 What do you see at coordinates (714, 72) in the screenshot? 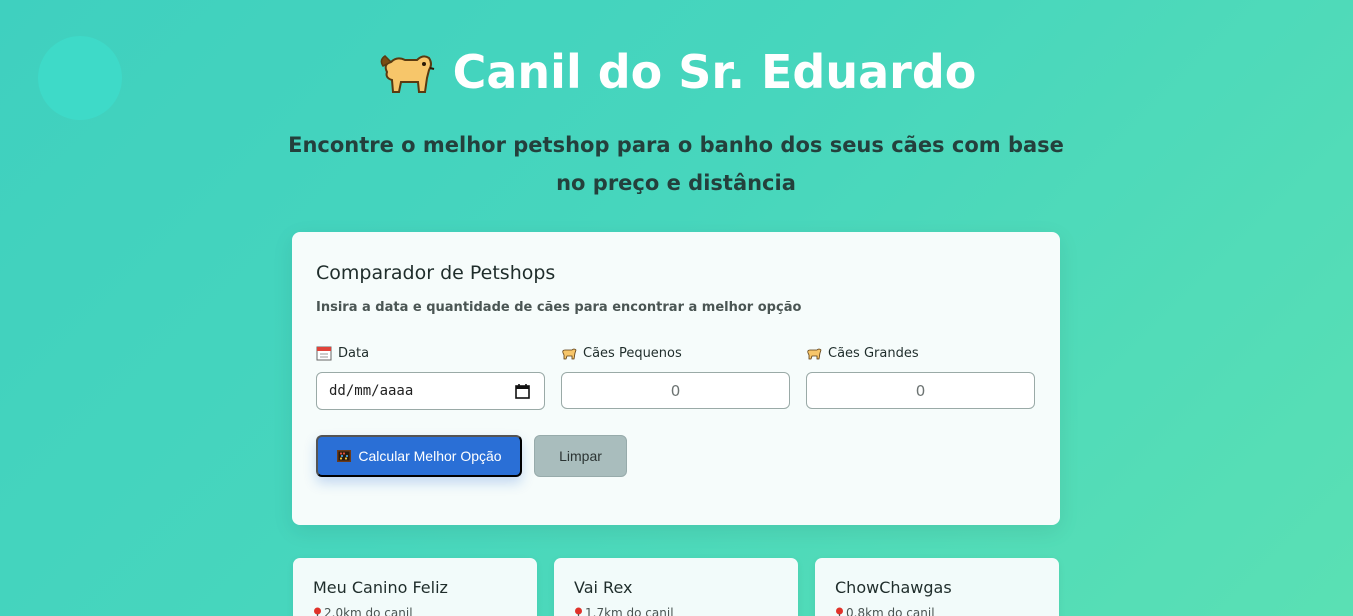
I see `title-text: Canil do Sr. Eduardo` at bounding box center [714, 72].